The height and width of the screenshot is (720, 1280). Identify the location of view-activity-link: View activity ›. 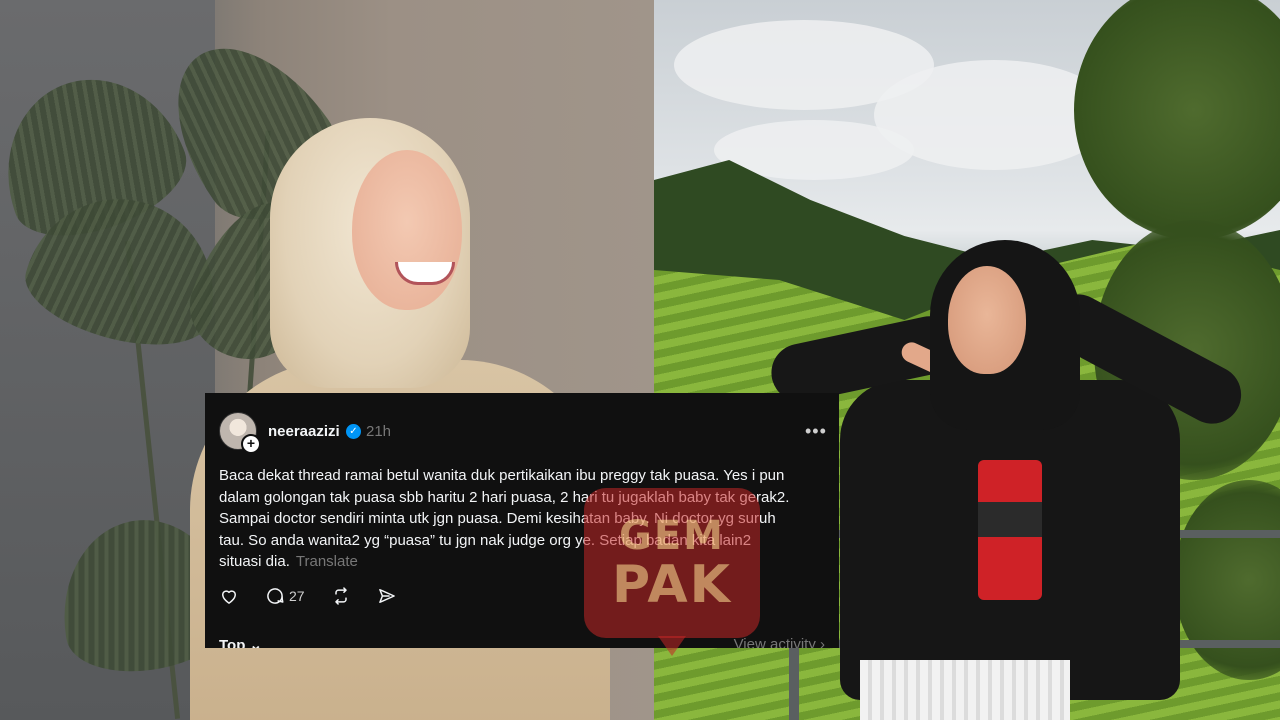
(779, 642).